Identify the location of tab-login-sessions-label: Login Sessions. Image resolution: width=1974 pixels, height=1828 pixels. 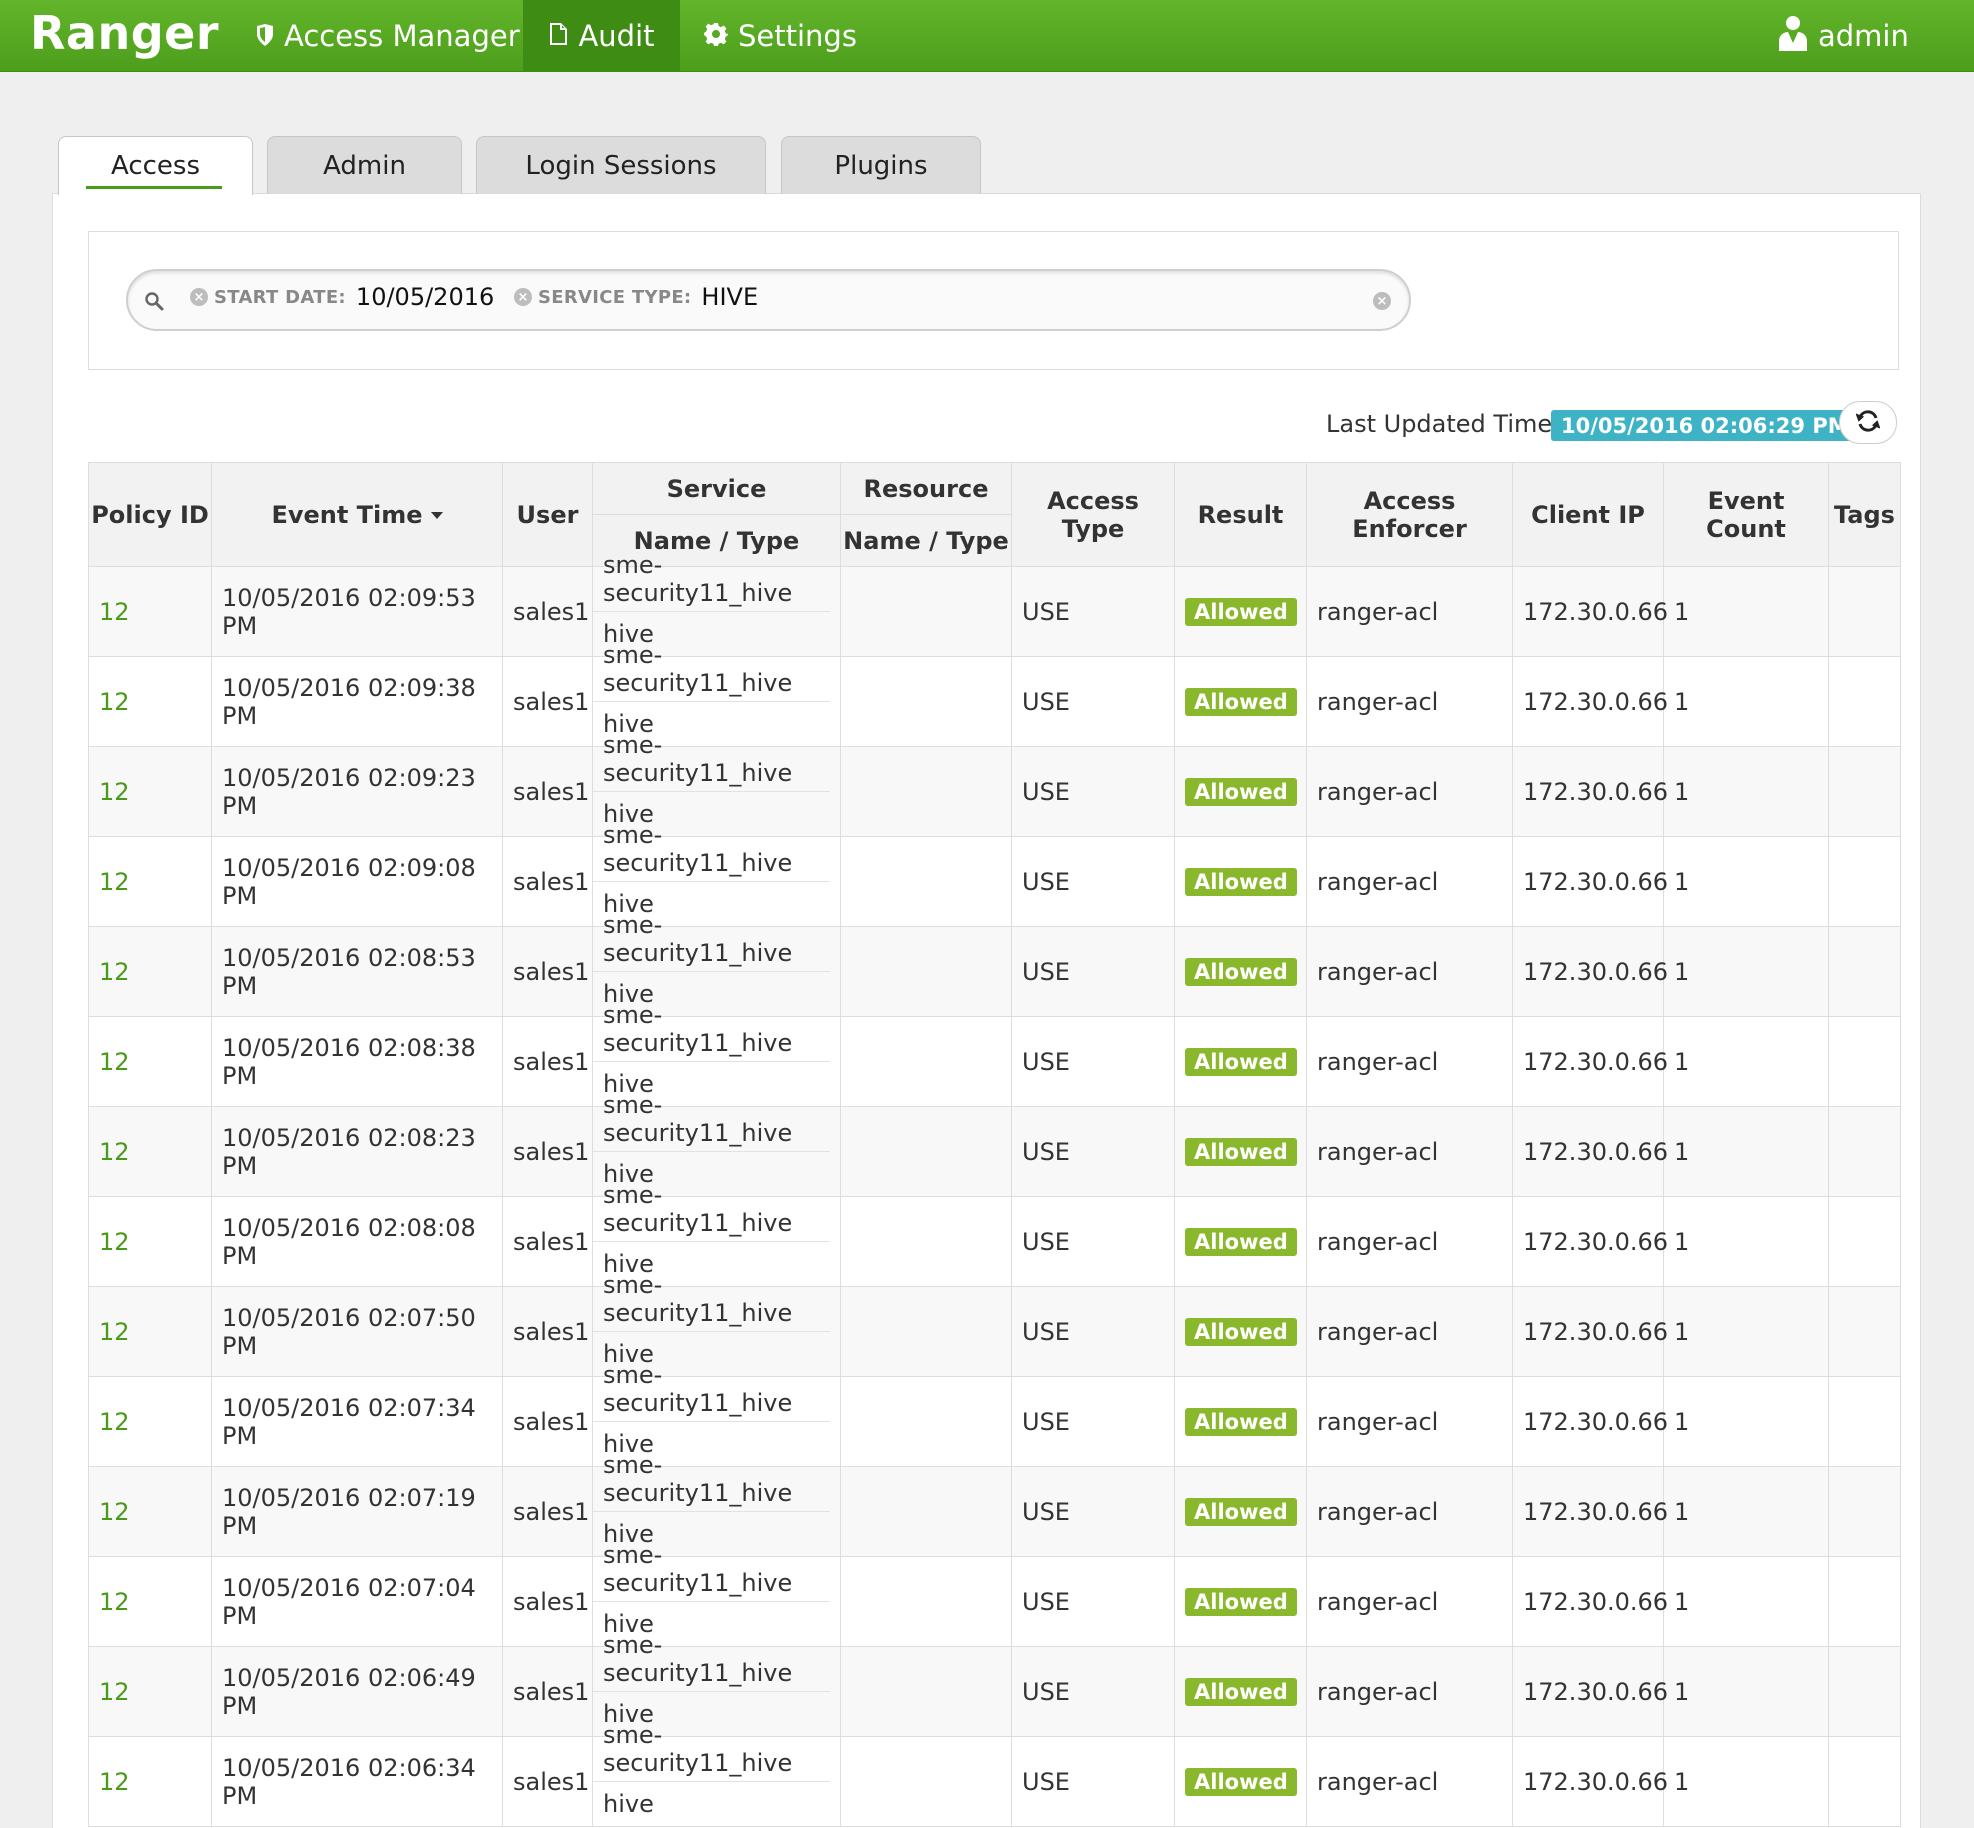
(621, 165).